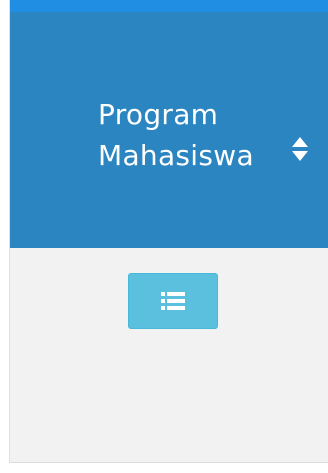 This screenshot has width=328, height=473. I want to click on list-icon, so click(173, 301).